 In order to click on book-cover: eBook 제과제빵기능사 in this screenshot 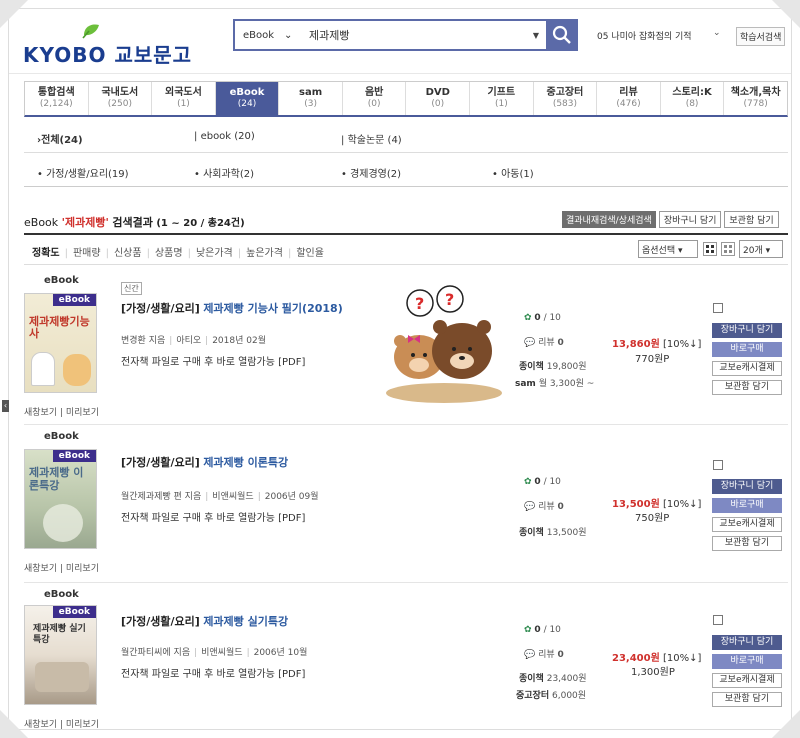, I will do `click(60, 343)`.